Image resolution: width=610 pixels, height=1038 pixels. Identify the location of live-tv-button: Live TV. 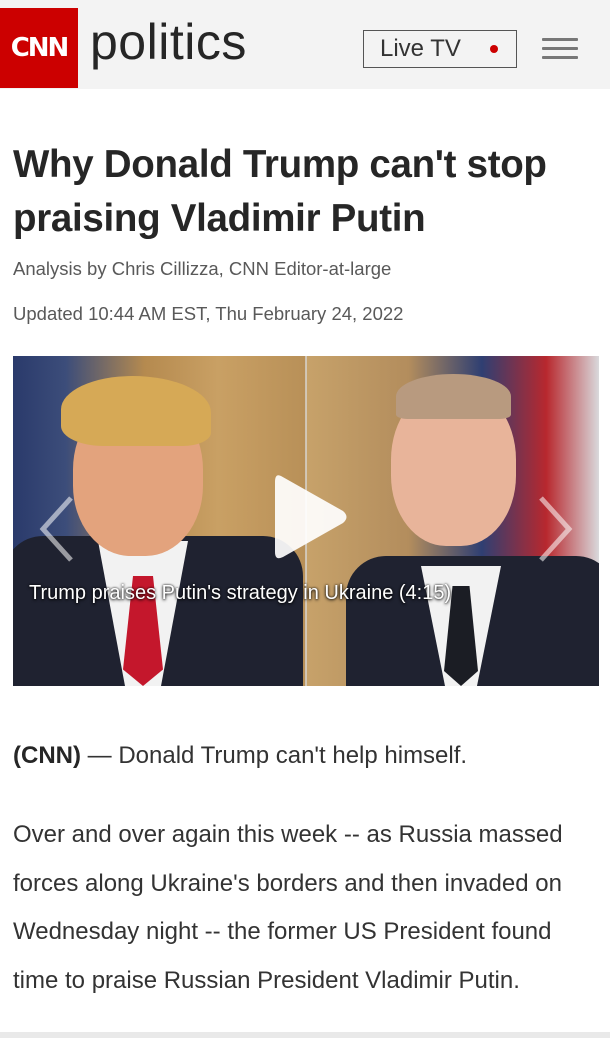
(440, 49).